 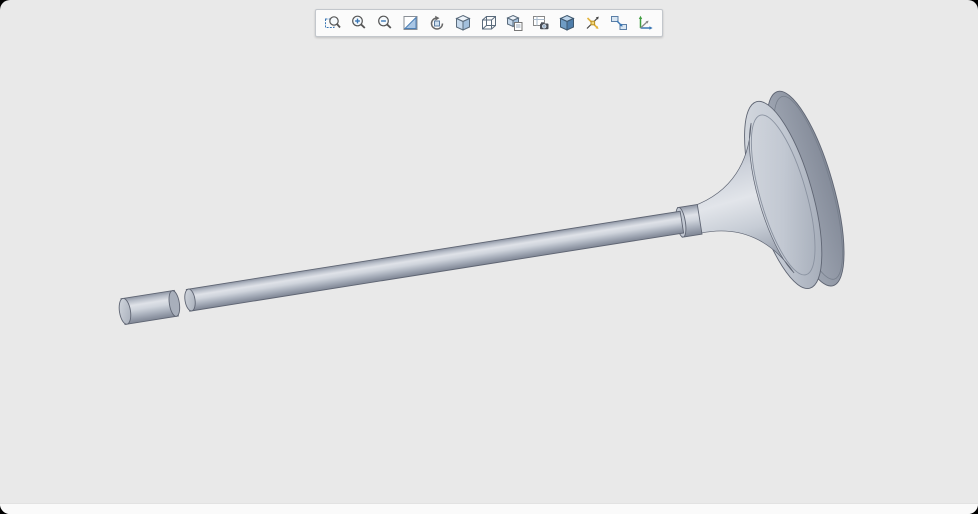 I want to click on rotate-view-icon, so click(x=437, y=23).